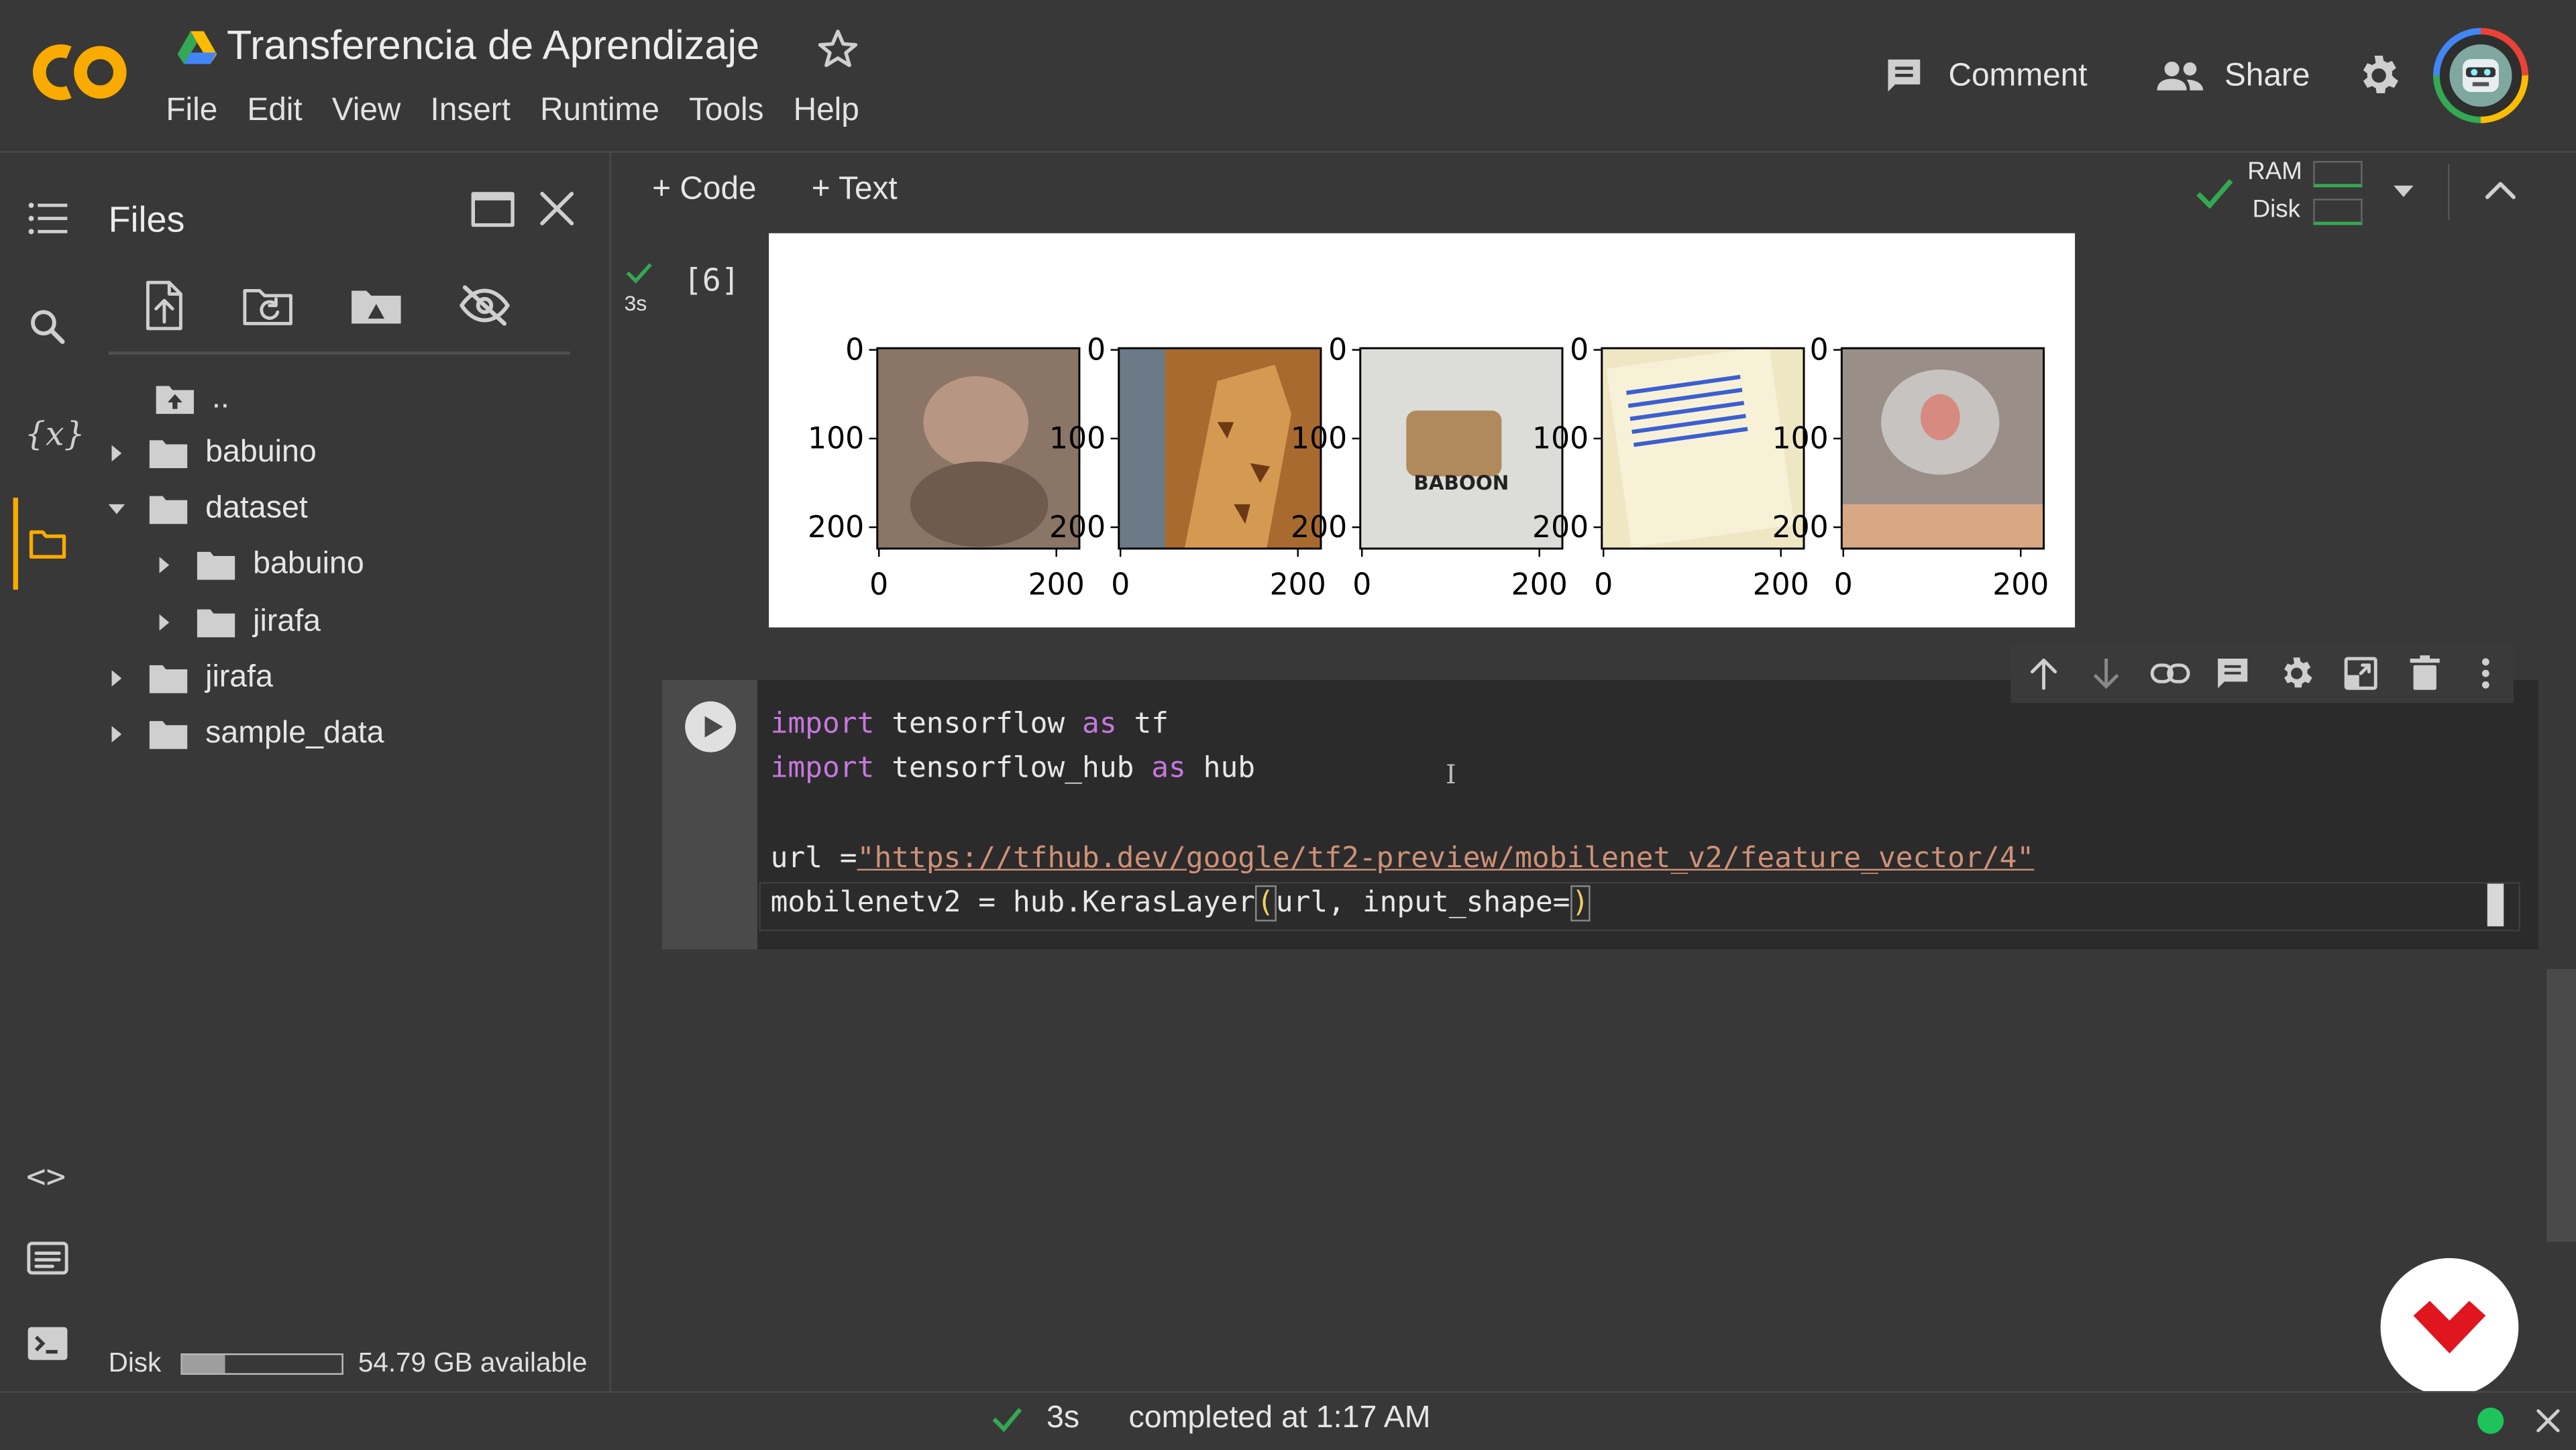 This screenshot has height=1450, width=2576. I want to click on editor-scroll-marker, so click(2495, 905).